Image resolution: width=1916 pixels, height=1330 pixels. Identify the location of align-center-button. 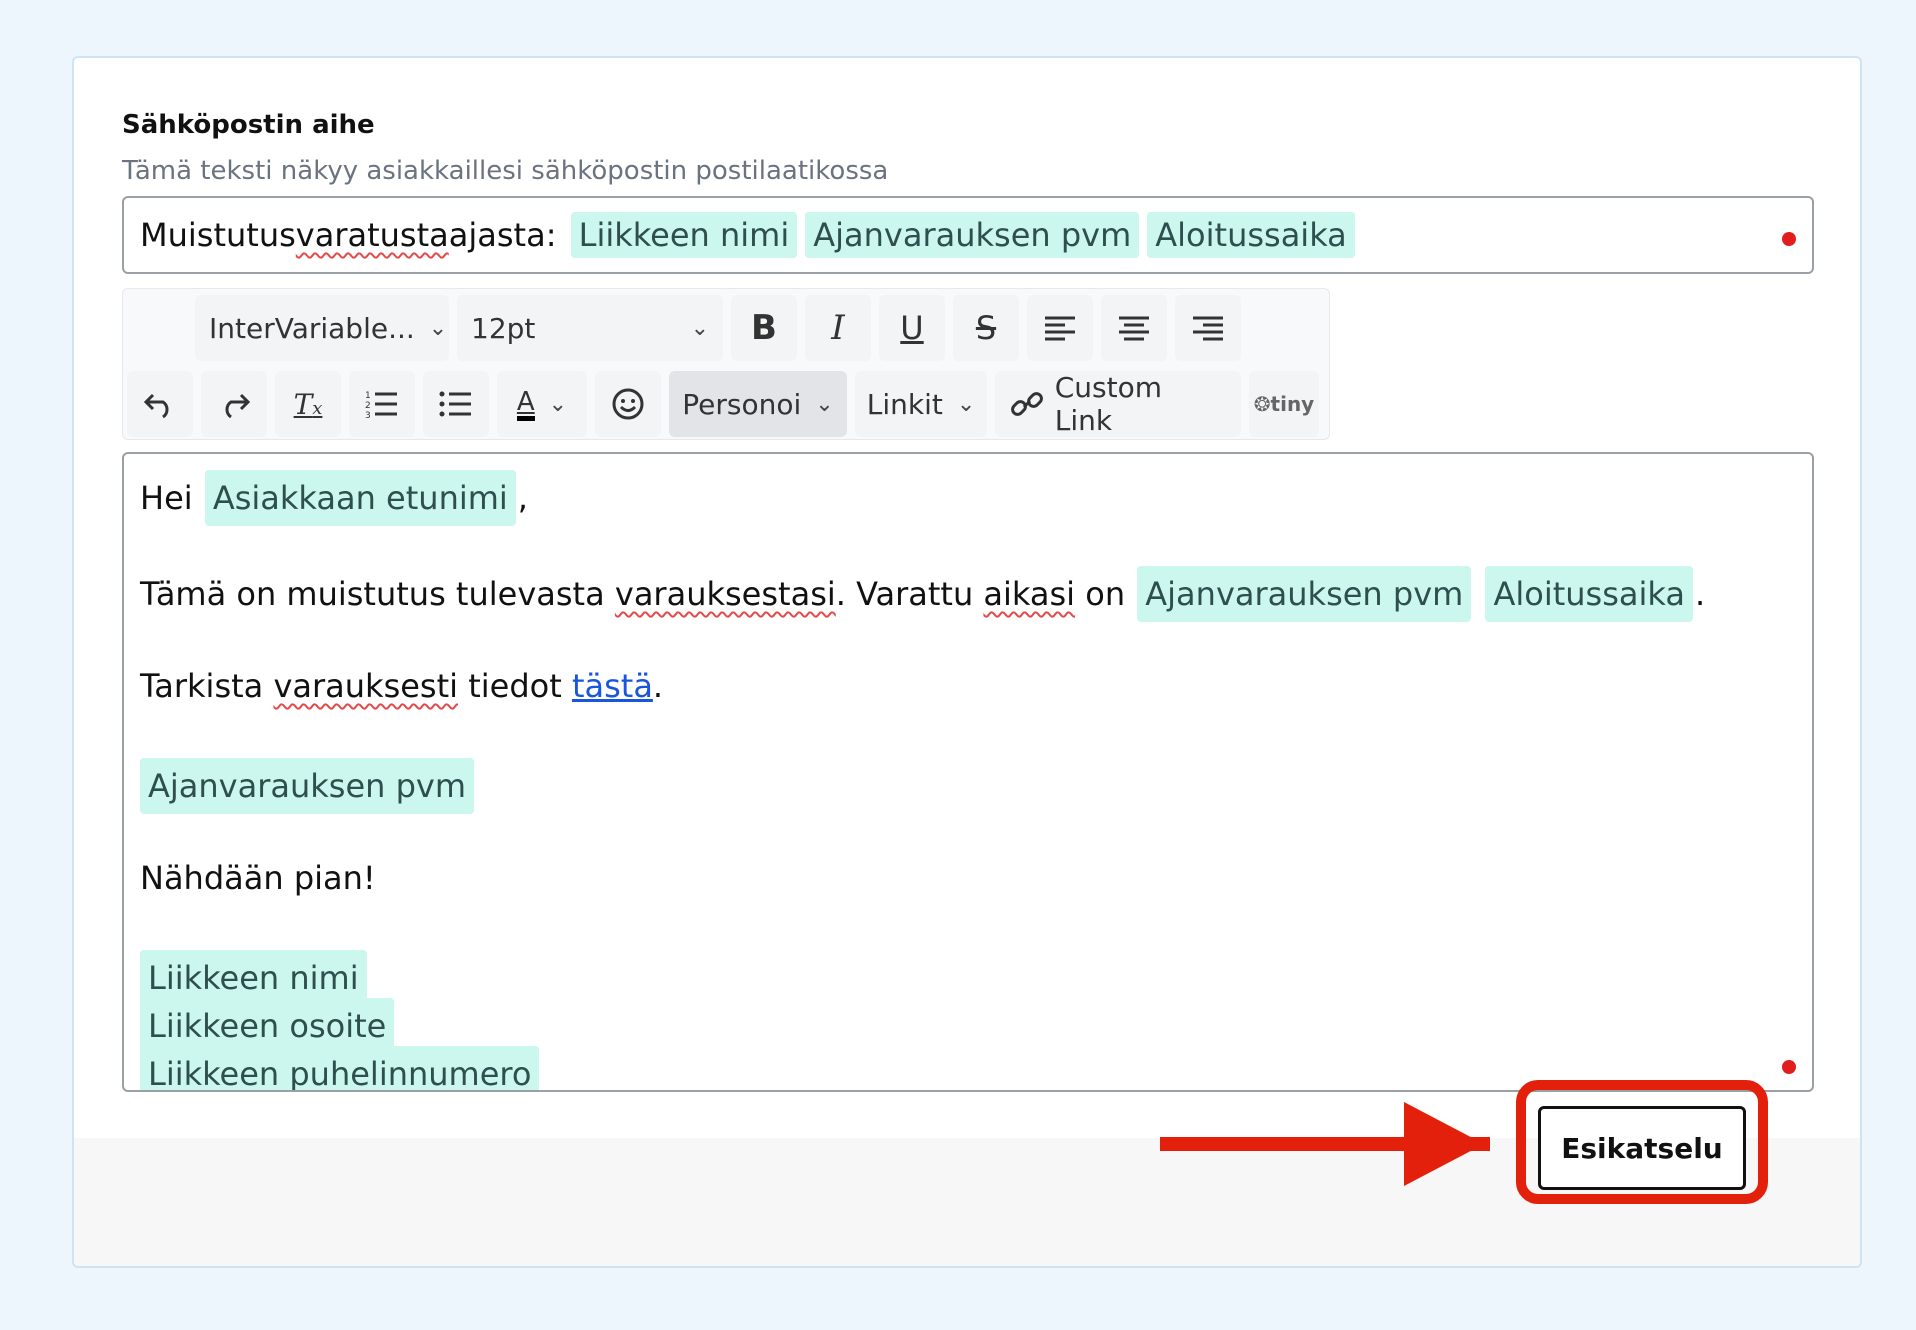
(1134, 328).